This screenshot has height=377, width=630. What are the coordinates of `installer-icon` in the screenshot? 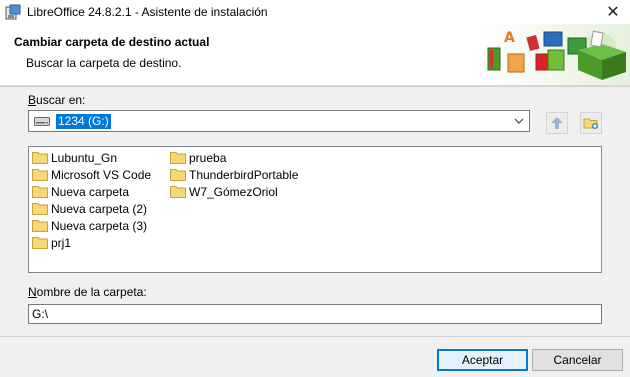 It's located at (13, 12).